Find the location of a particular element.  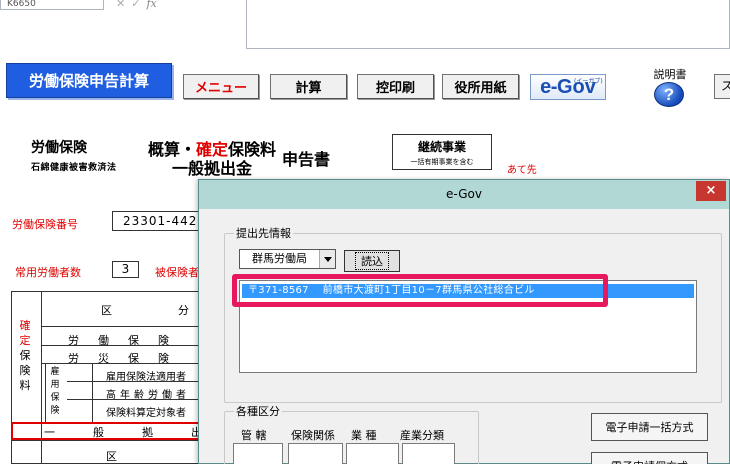

jouyou-label: 常用労働者数 is located at coordinates (48, 272).